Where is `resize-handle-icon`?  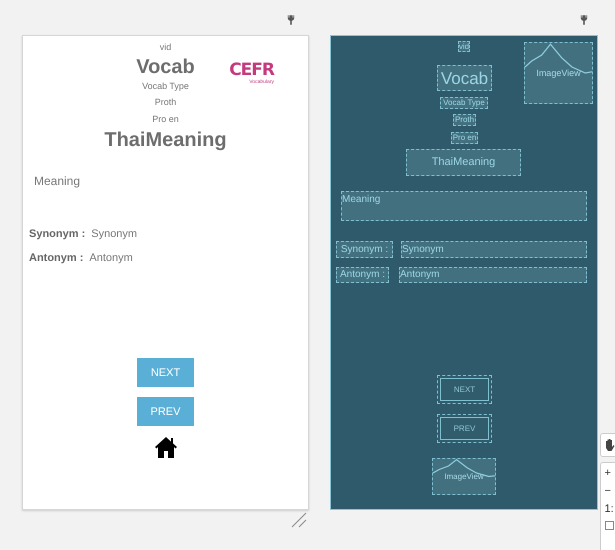 resize-handle-icon is located at coordinates (299, 520).